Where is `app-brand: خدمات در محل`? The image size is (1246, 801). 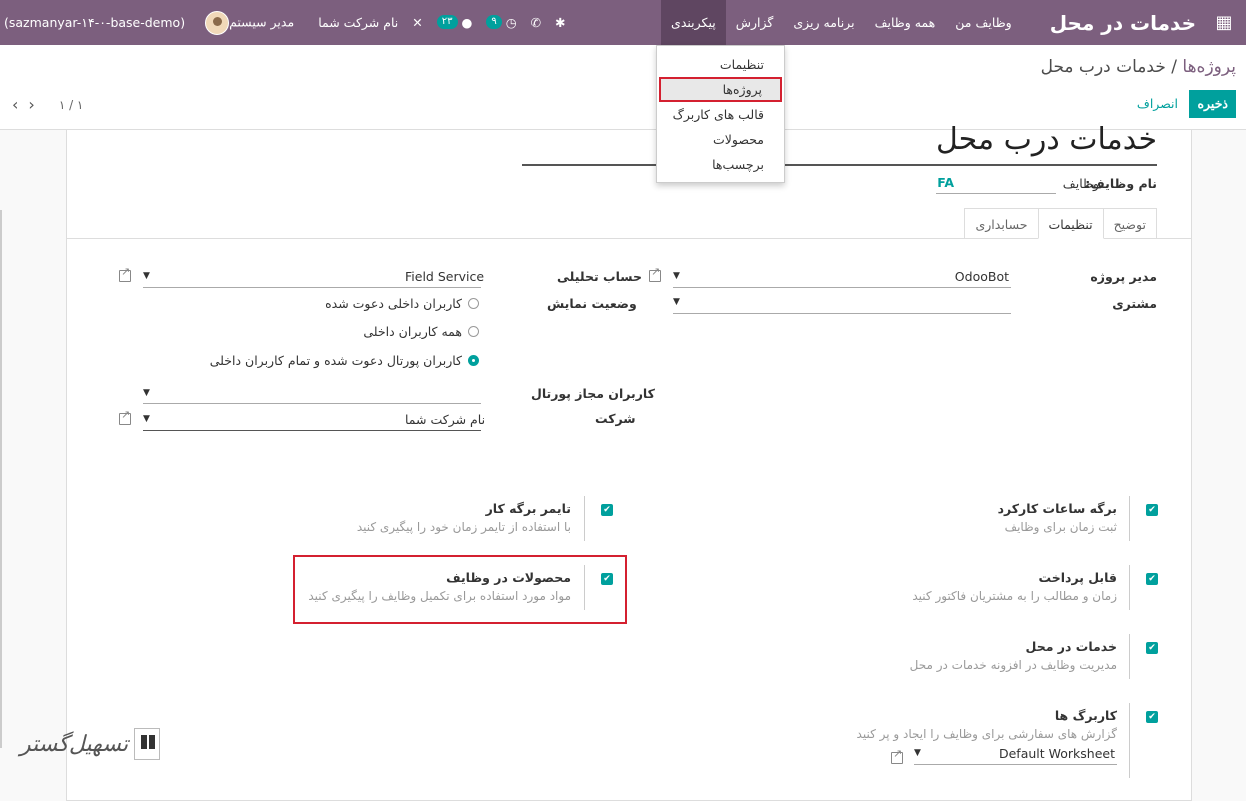 app-brand: خدمات در محل is located at coordinates (1123, 23).